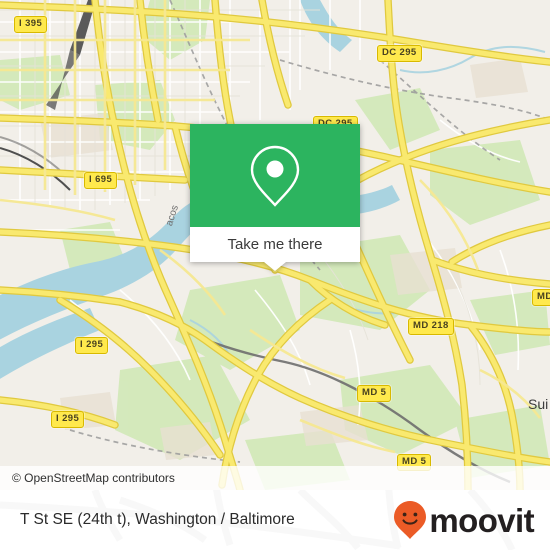 The height and width of the screenshot is (550, 550). Describe the element at coordinates (31, 24) in the screenshot. I see `road-shield: I 395` at that location.